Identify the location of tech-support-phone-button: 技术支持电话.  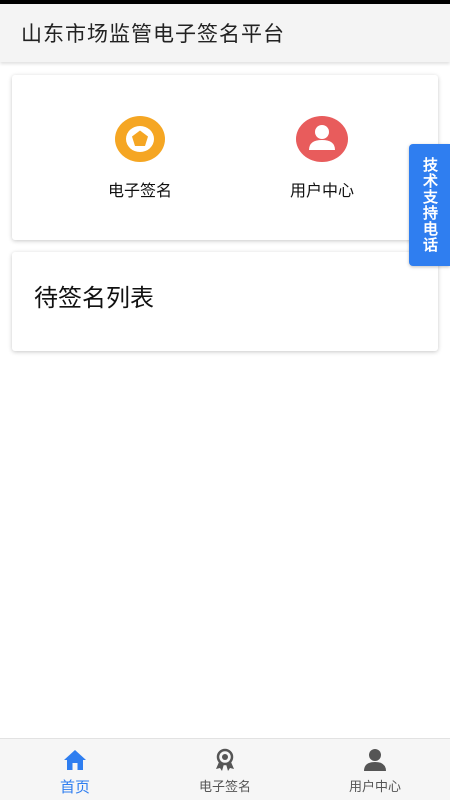
(429, 205).